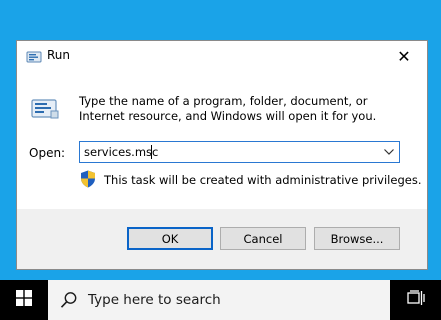  I want to click on taskbar: Type here to search, so click(220, 300).